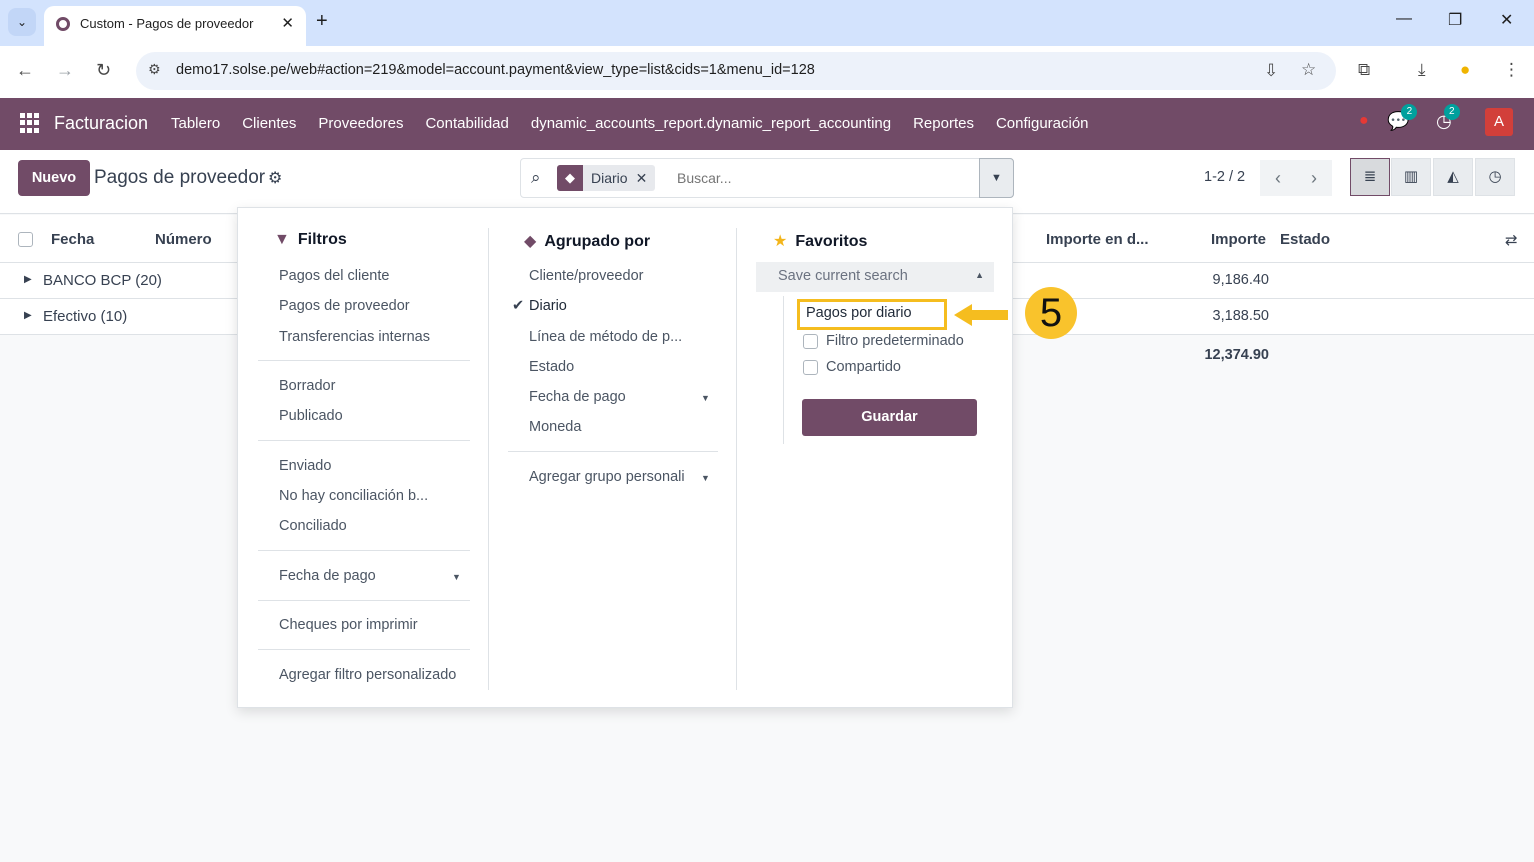 The height and width of the screenshot is (862, 1534). I want to click on extension-badge-icon: ●, so click(1465, 70).